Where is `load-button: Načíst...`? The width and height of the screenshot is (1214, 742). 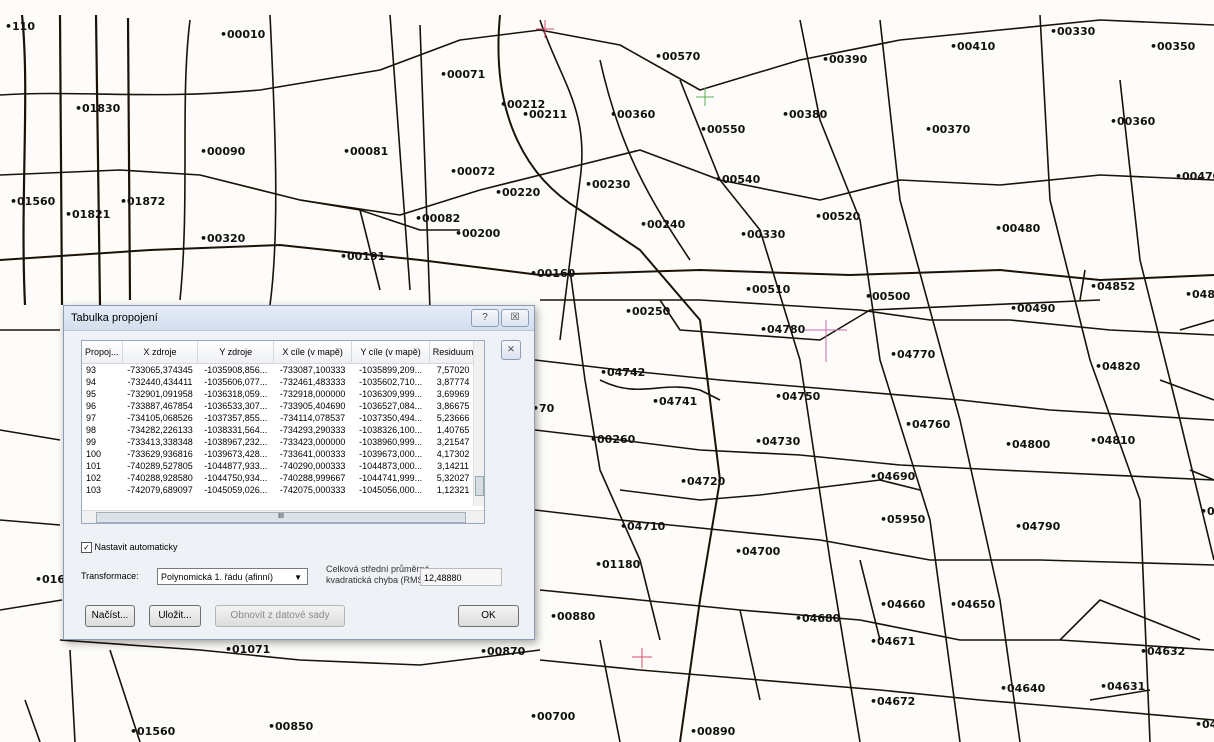
load-button: Načíst... is located at coordinates (110, 616).